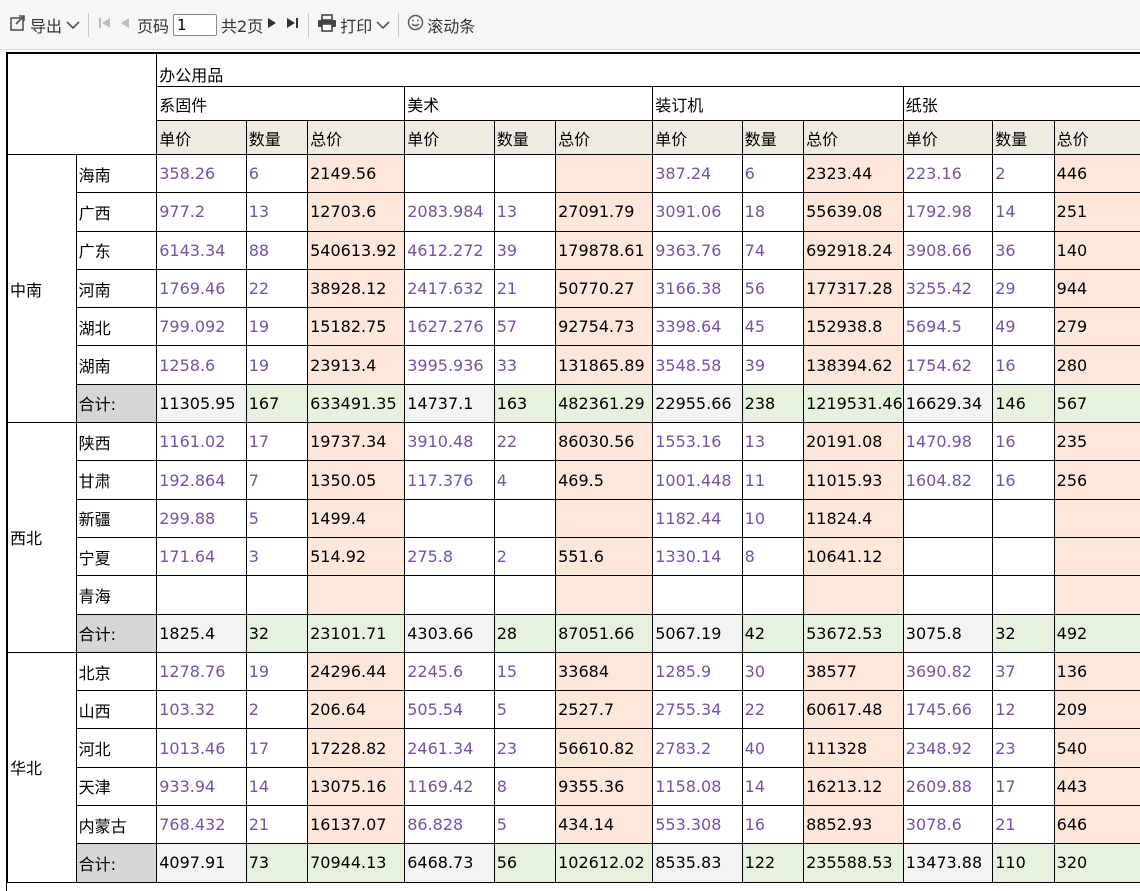 Image resolution: width=1140 pixels, height=891 pixels. I want to click on prev-page-icon, so click(125, 24).